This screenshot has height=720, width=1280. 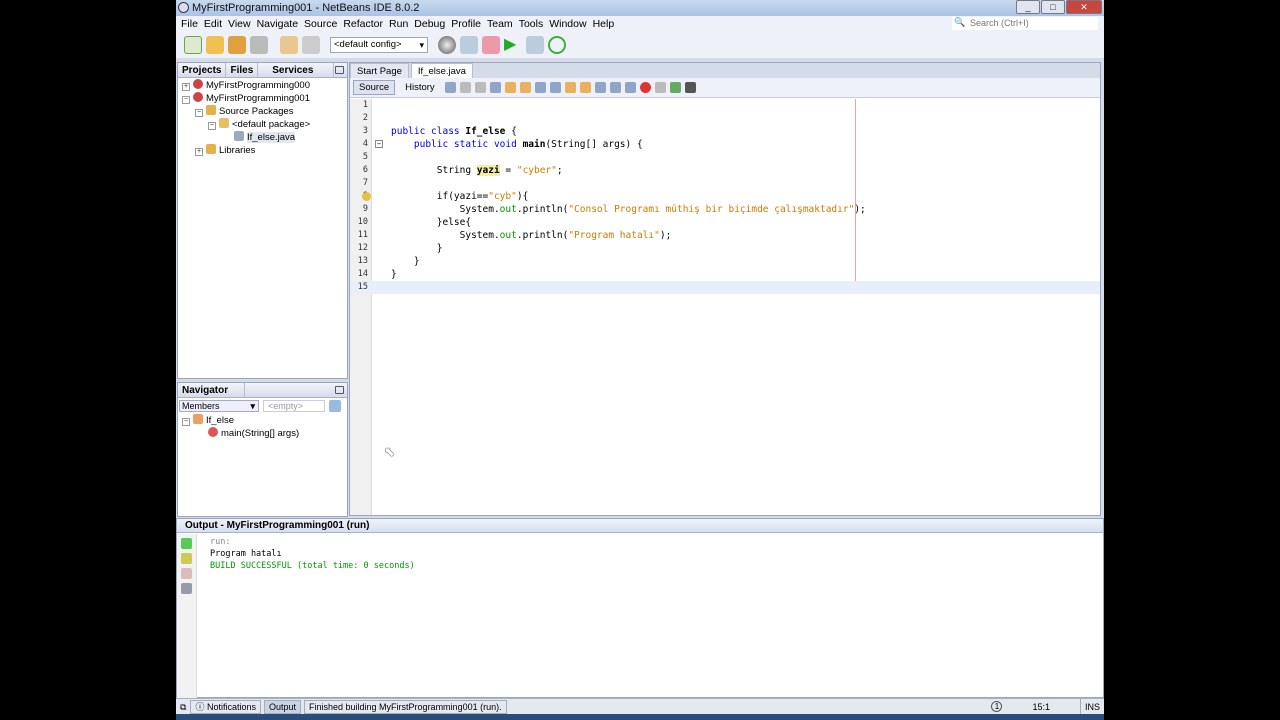 I want to click on search-input: Search (Ctrl+I), so click(x=1025, y=23).